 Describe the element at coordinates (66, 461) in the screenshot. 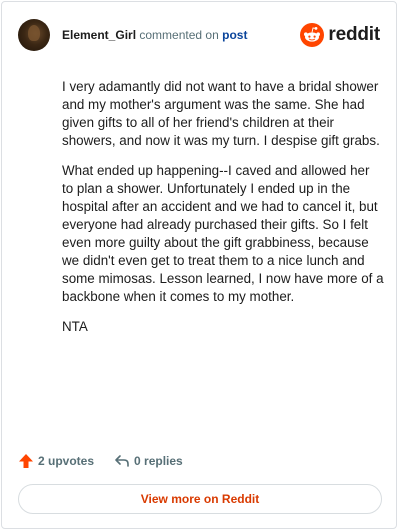

I see `upvote-count: 2 upvotes` at that location.